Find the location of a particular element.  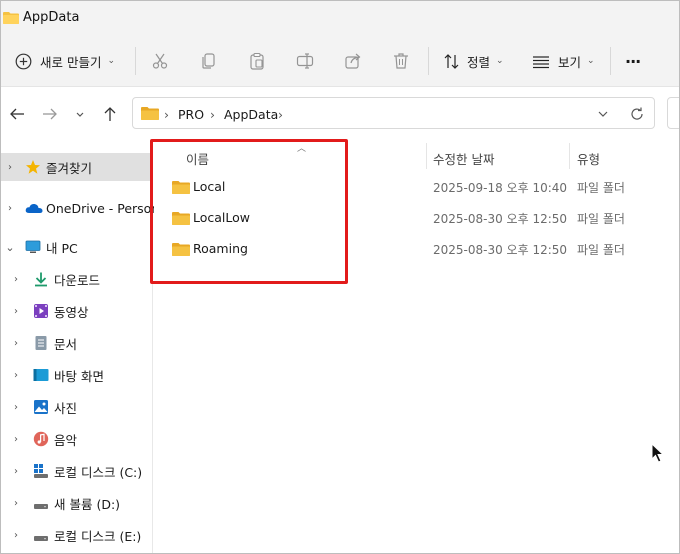

title-bar: AppData is located at coordinates (340, 18).